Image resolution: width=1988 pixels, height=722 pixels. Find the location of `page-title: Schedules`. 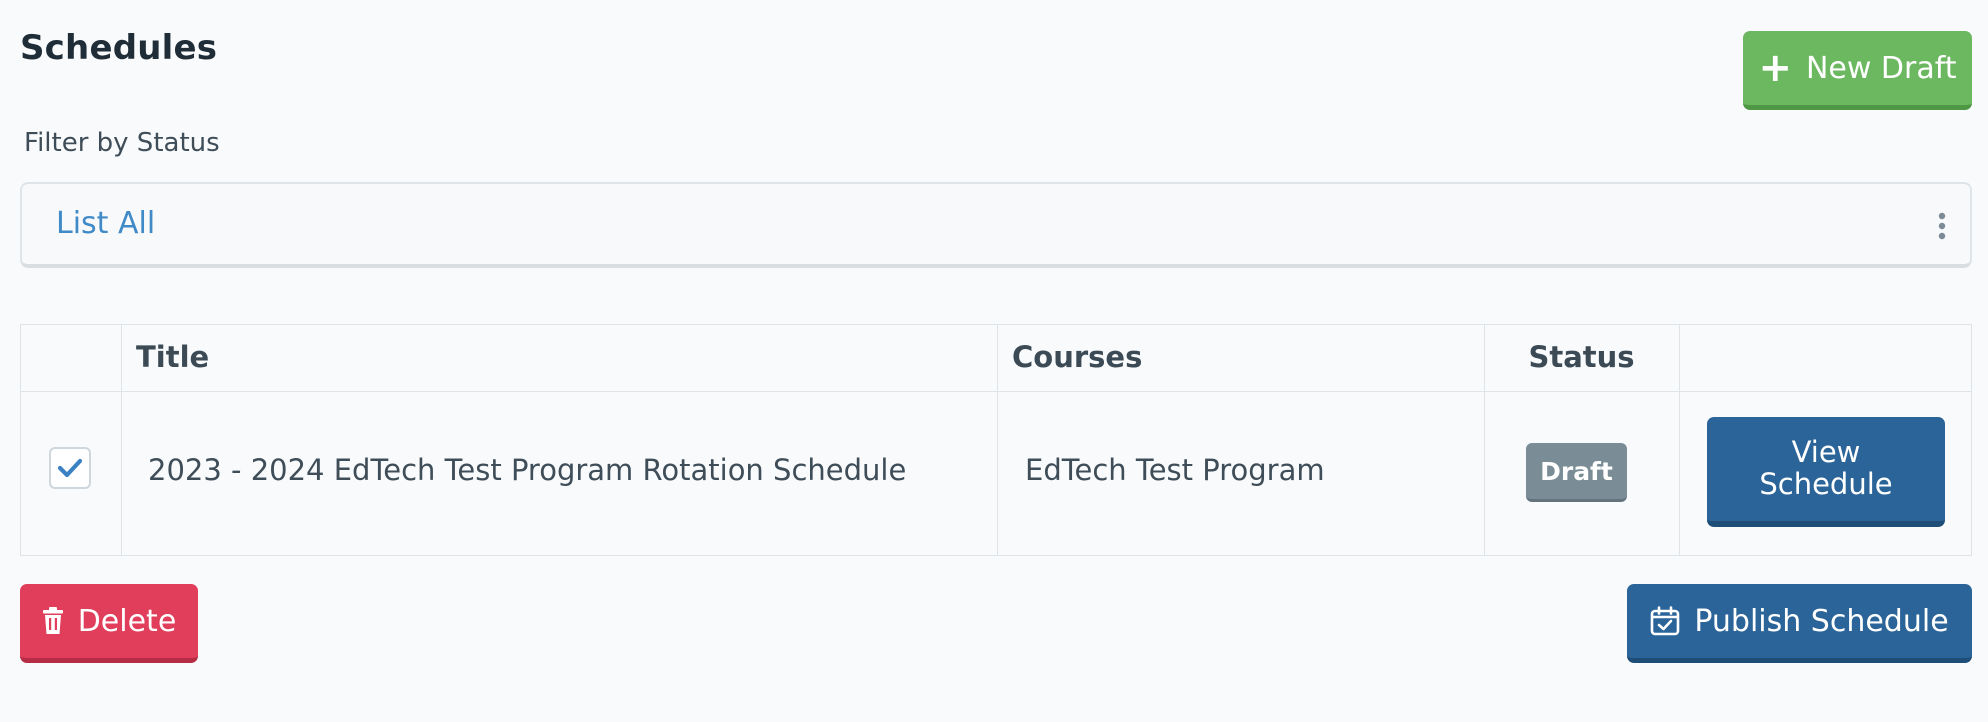

page-title: Schedules is located at coordinates (119, 48).